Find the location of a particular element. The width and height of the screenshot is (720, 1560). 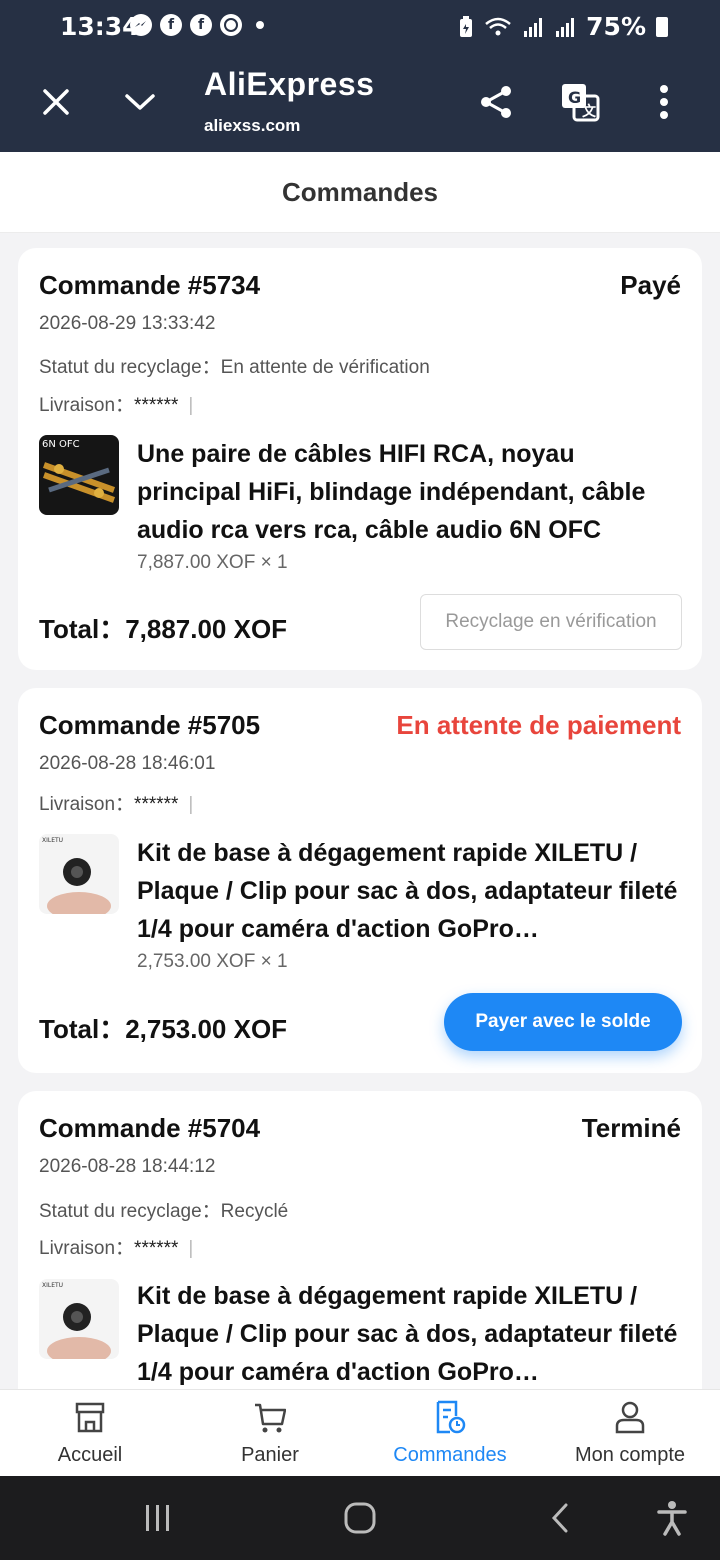

home-button is located at coordinates (360, 1518).